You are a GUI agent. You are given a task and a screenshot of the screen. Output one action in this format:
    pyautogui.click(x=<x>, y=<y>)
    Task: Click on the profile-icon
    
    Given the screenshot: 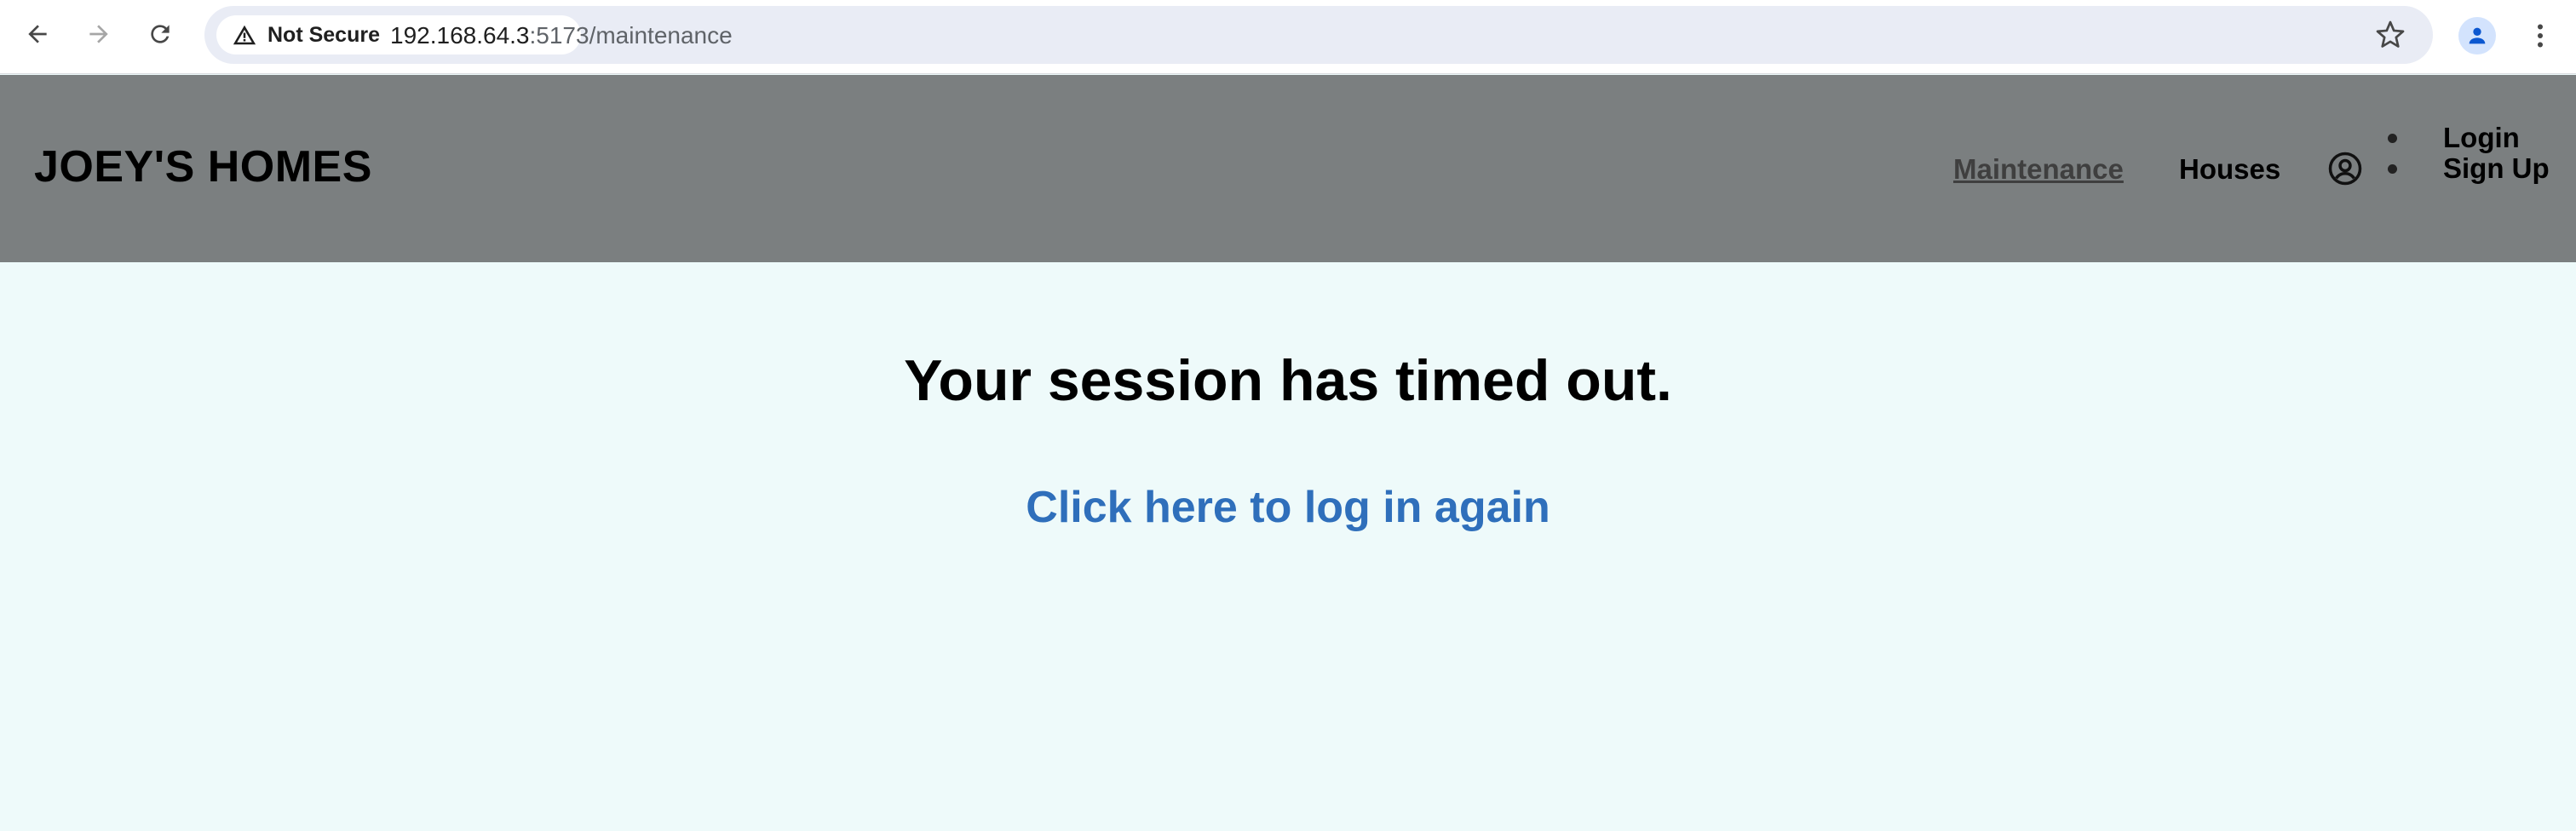 What is the action you would take?
    pyautogui.click(x=2477, y=35)
    